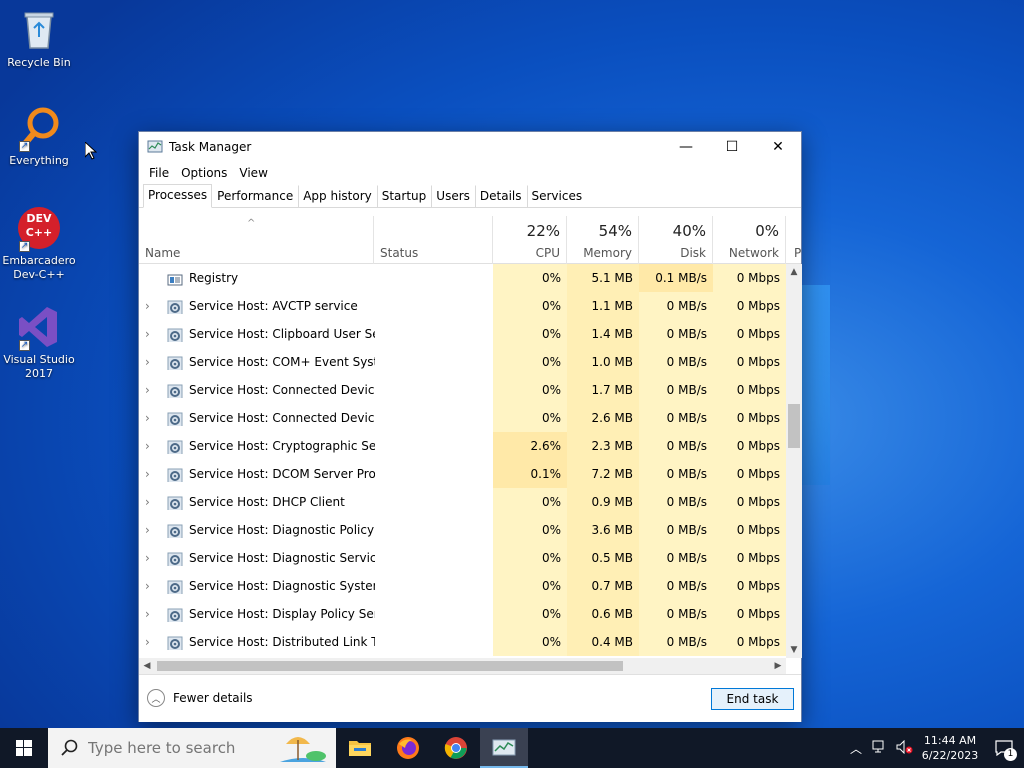 The image size is (1024, 768). Describe the element at coordinates (360, 748) in the screenshot. I see `taskbar-file-explorer` at that location.